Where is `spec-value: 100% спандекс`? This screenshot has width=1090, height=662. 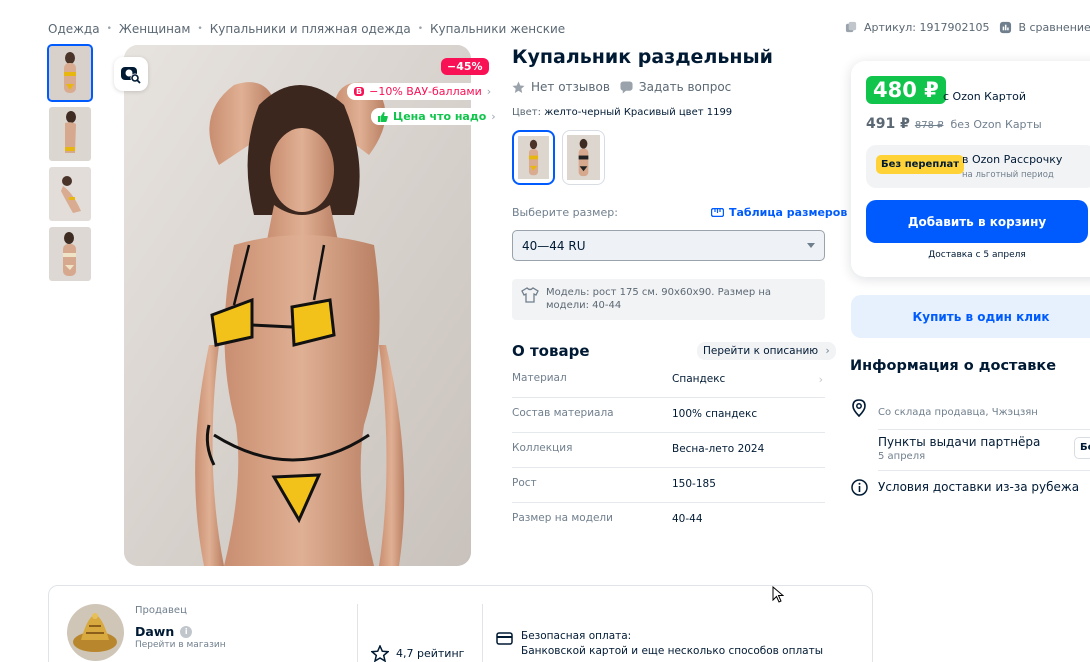
spec-value: 100% спандекс is located at coordinates (715, 414).